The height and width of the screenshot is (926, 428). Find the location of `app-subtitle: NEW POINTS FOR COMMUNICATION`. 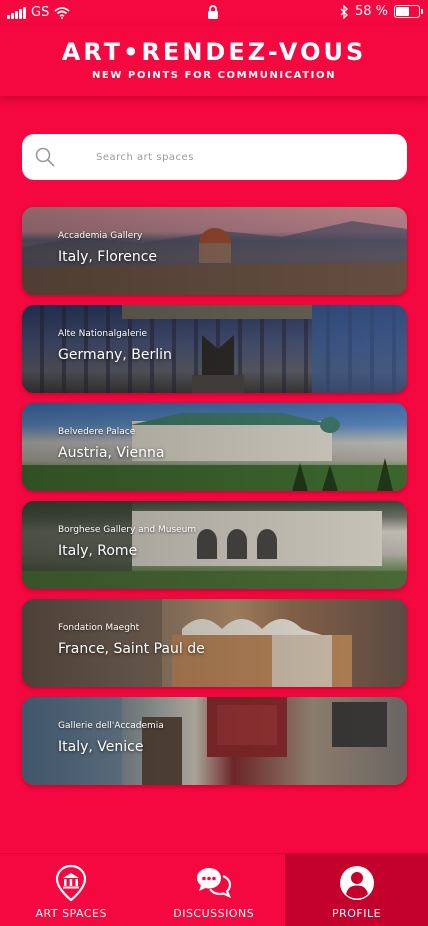

app-subtitle: NEW POINTS FOR COMMUNICATION is located at coordinates (214, 75).